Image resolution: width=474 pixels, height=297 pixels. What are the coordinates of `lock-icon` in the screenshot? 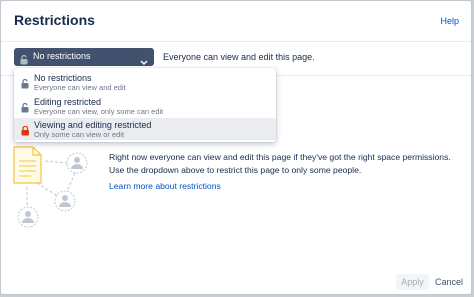 It's located at (25, 132).